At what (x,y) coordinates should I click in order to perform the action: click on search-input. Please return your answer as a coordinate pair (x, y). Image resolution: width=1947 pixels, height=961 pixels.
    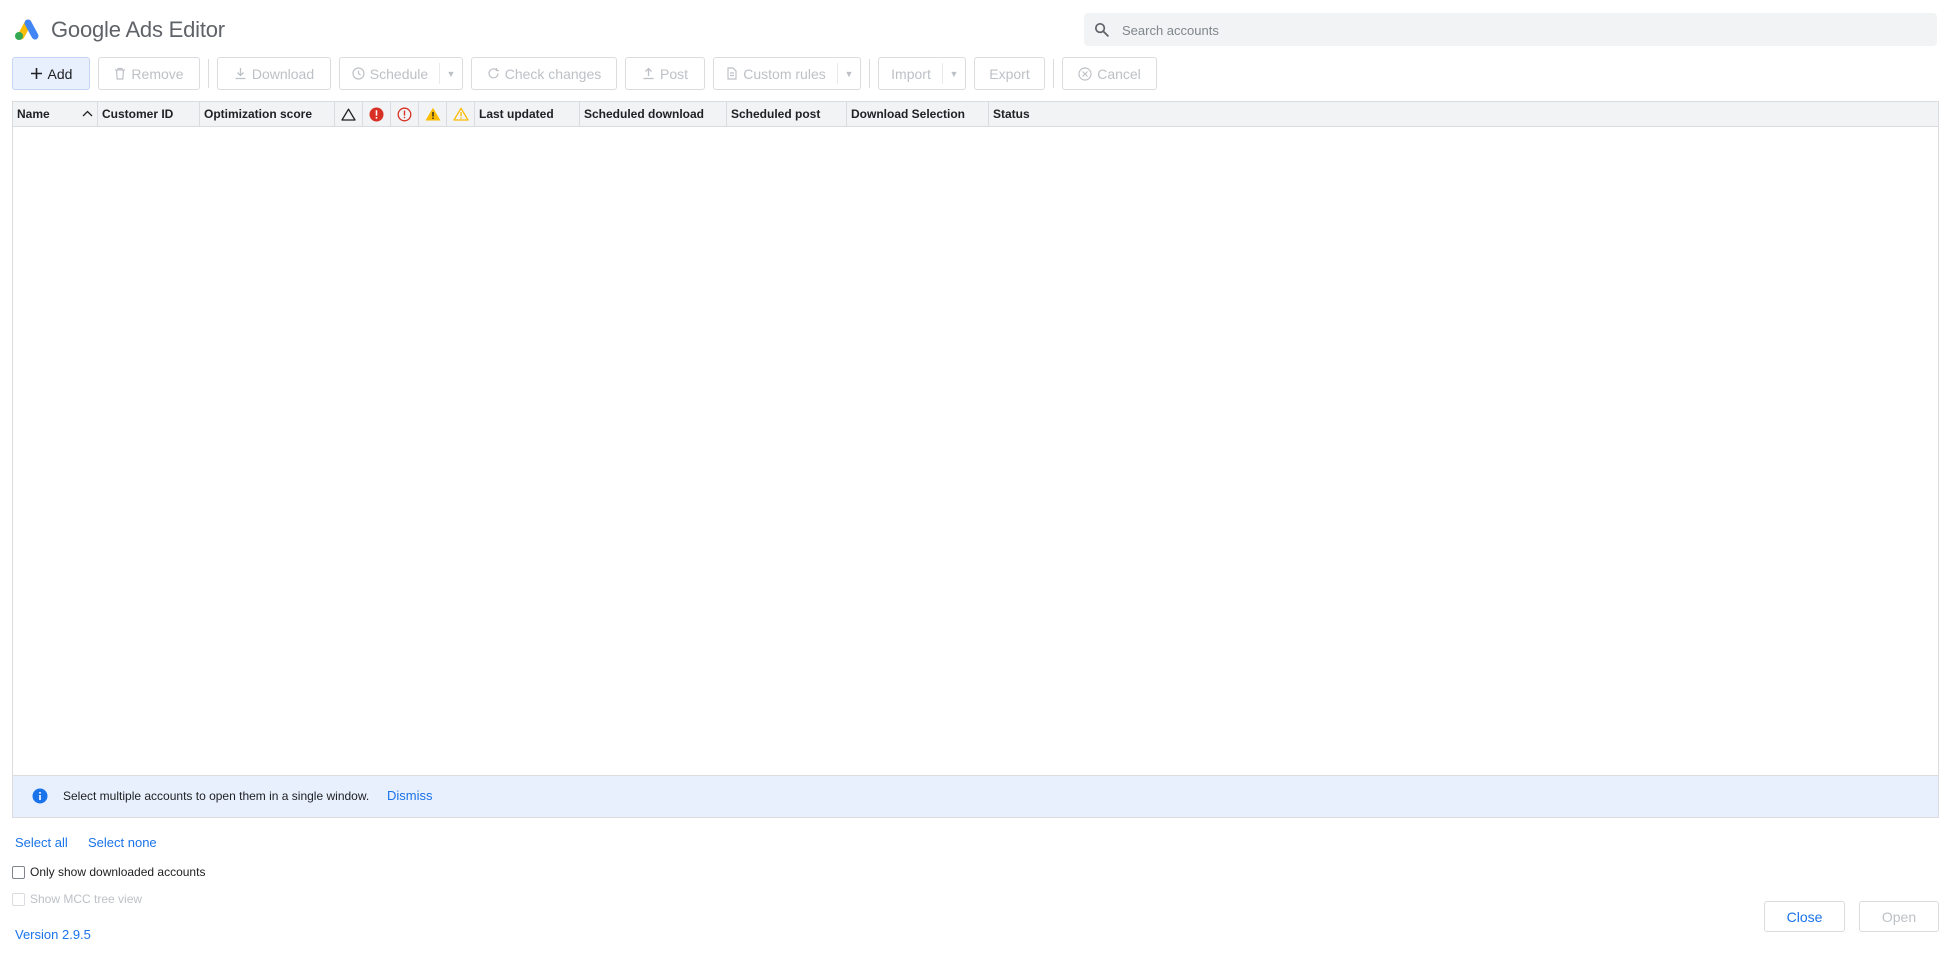
    Looking at the image, I should click on (1522, 30).